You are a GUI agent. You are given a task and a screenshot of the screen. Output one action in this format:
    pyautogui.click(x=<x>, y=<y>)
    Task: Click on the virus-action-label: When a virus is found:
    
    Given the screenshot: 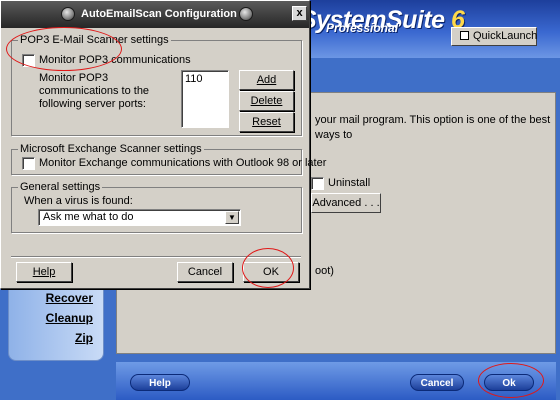 What is the action you would take?
    pyautogui.click(x=78, y=201)
    